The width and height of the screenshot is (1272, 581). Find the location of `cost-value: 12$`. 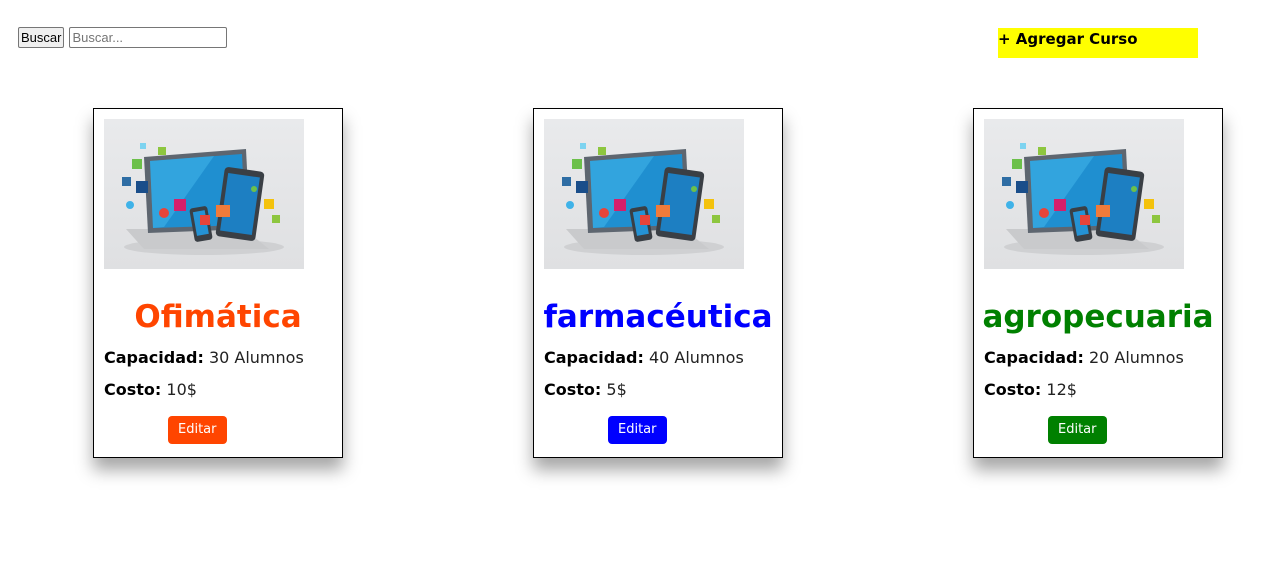

cost-value: 12$ is located at coordinates (1061, 389).